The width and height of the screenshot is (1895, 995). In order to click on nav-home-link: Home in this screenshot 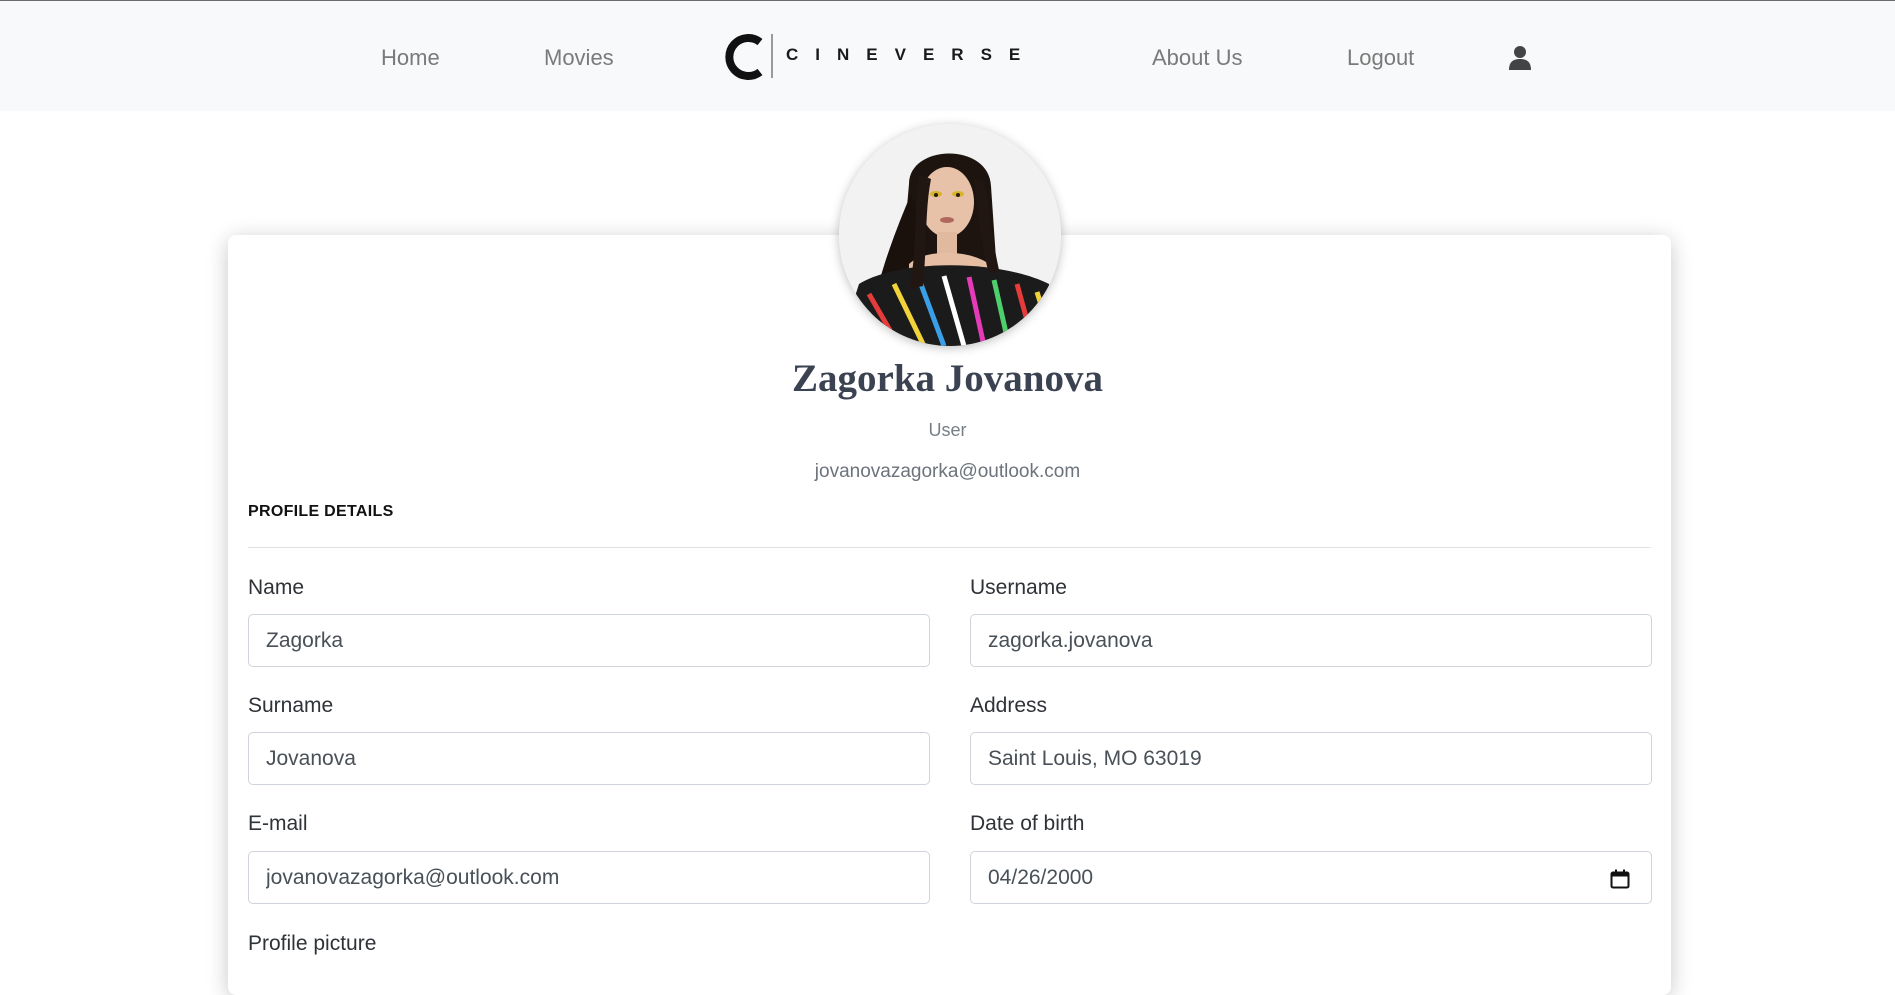, I will do `click(410, 58)`.